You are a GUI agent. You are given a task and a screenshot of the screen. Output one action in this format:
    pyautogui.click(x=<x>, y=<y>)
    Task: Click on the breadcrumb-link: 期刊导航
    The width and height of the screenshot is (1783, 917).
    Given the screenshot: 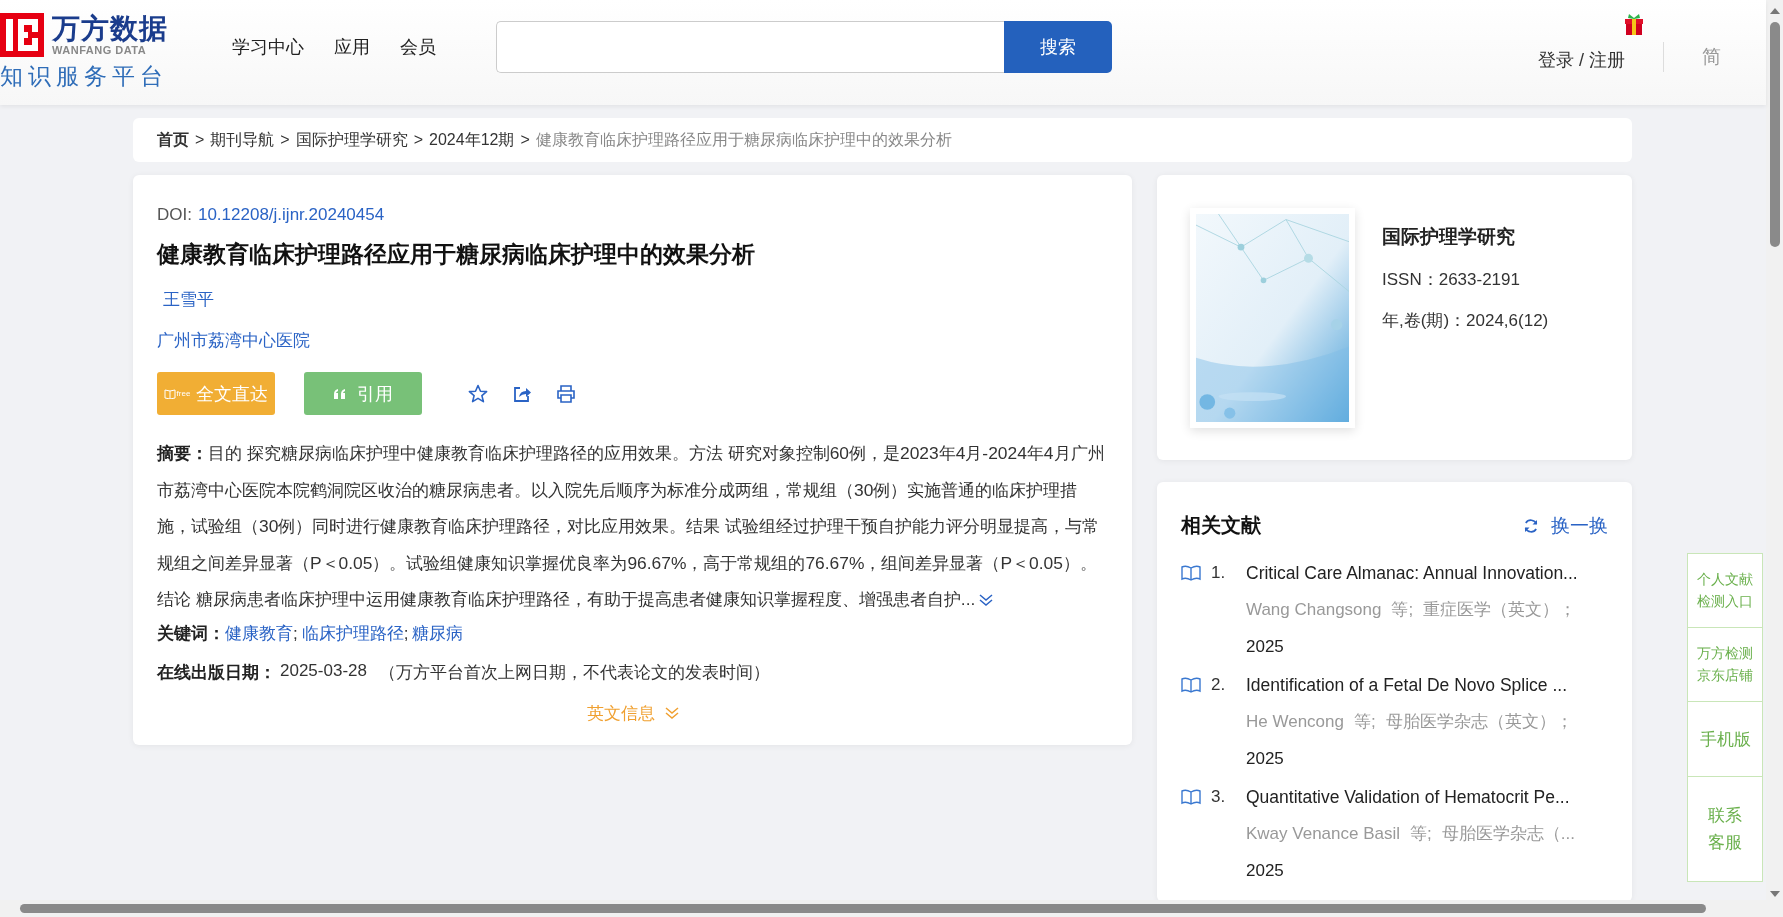 What is the action you would take?
    pyautogui.click(x=242, y=140)
    